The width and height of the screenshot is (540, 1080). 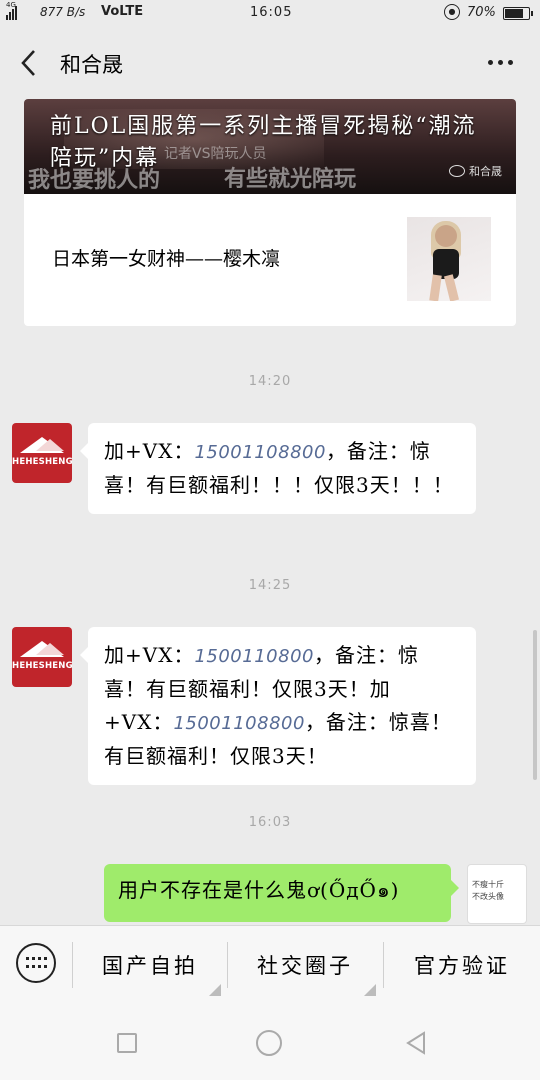 What do you see at coordinates (485, 171) in the screenshot?
I see `watermark-text: 和合晟` at bounding box center [485, 171].